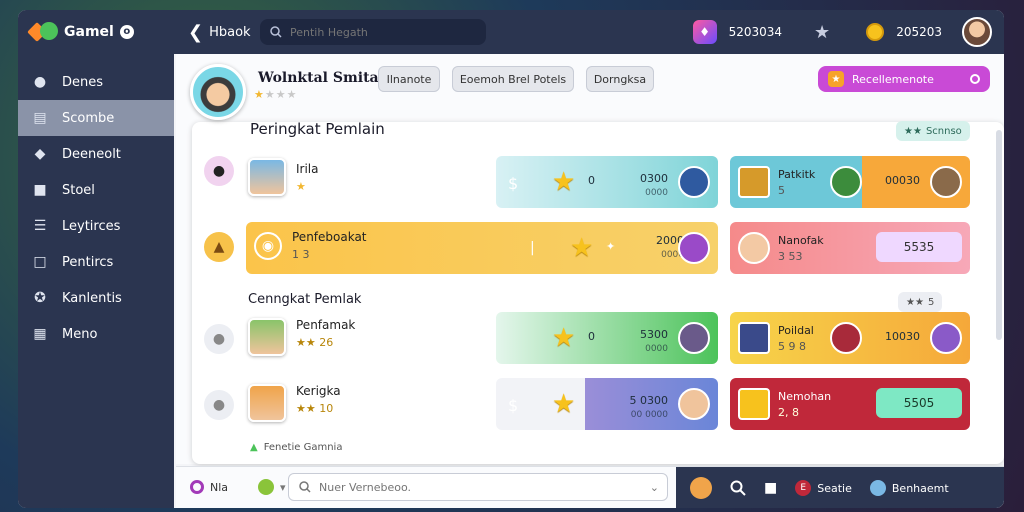 The width and height of the screenshot is (1024, 512). Describe the element at coordinates (96, 154) in the screenshot. I see `sidebar-item-deeneolt: ◆ Deeneolt` at that location.